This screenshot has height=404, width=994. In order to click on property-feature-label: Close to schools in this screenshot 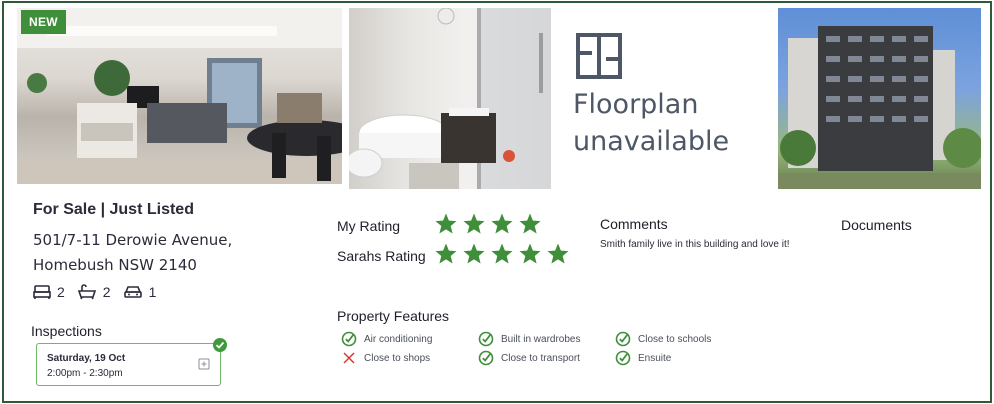, I will do `click(675, 339)`.